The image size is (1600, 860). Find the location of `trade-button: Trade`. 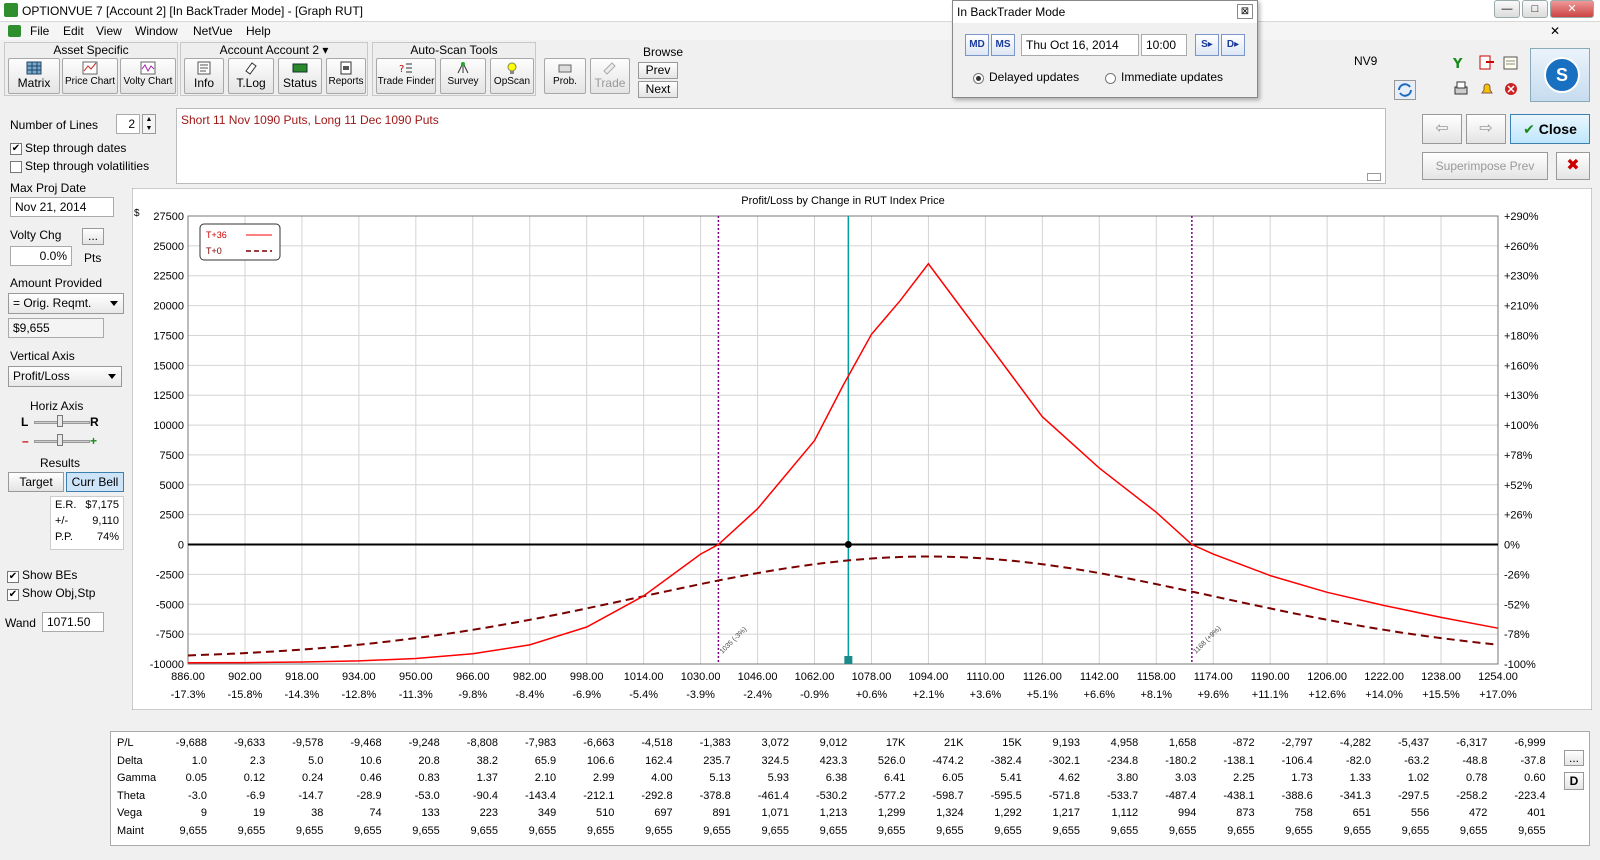

trade-button: Trade is located at coordinates (610, 76).